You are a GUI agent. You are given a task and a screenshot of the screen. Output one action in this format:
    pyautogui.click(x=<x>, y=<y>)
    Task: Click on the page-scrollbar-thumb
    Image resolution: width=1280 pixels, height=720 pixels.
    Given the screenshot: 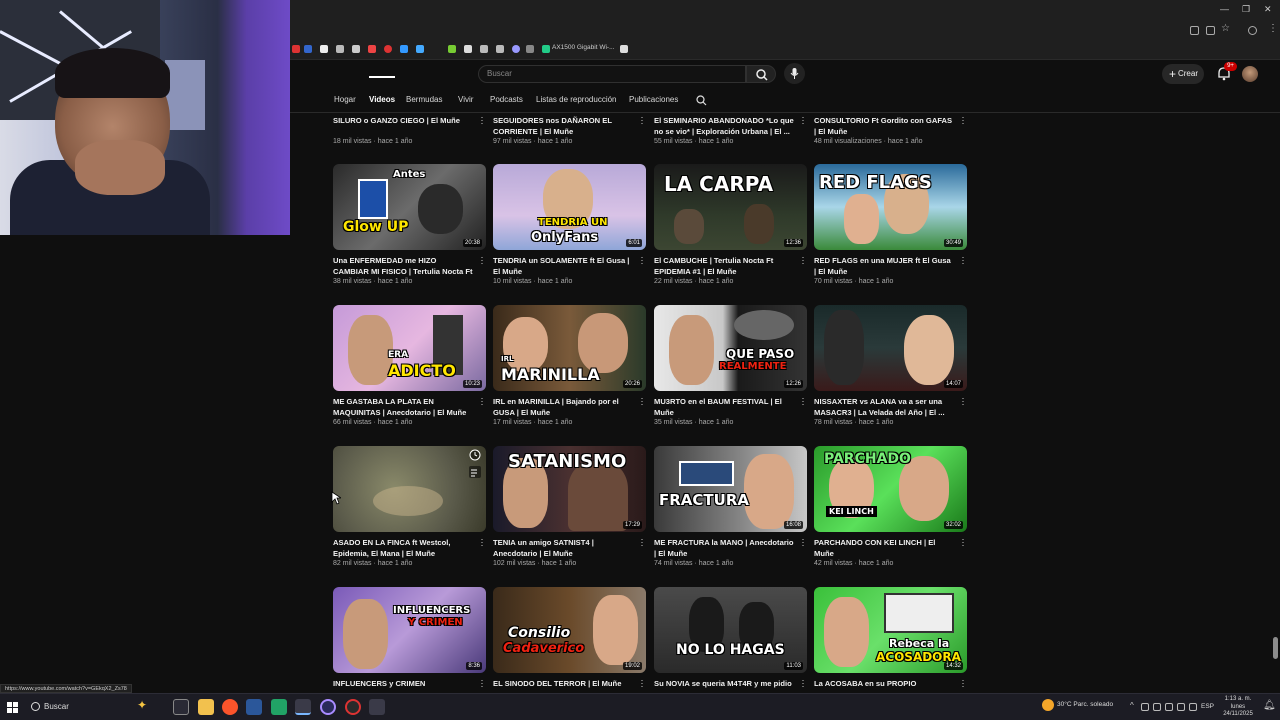 What is the action you would take?
    pyautogui.click(x=1275, y=648)
    